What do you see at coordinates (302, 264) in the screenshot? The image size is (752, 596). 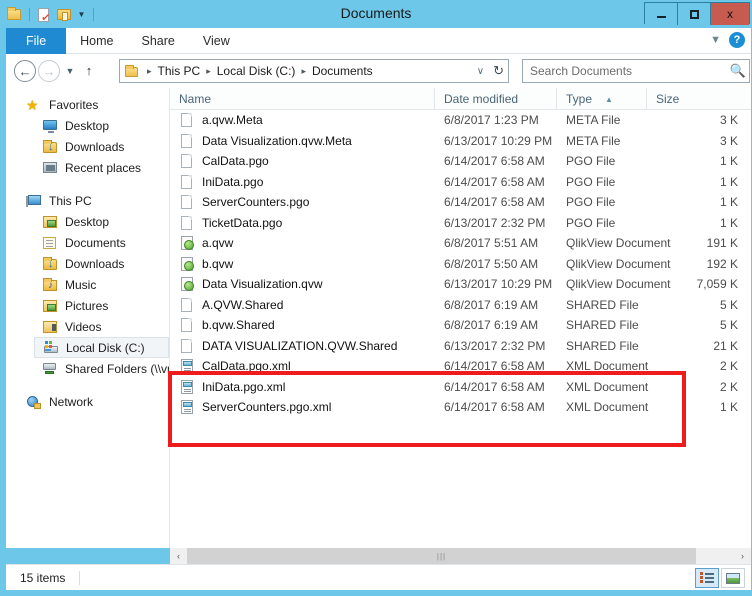 I see `file-name-cell: b.qvw` at bounding box center [302, 264].